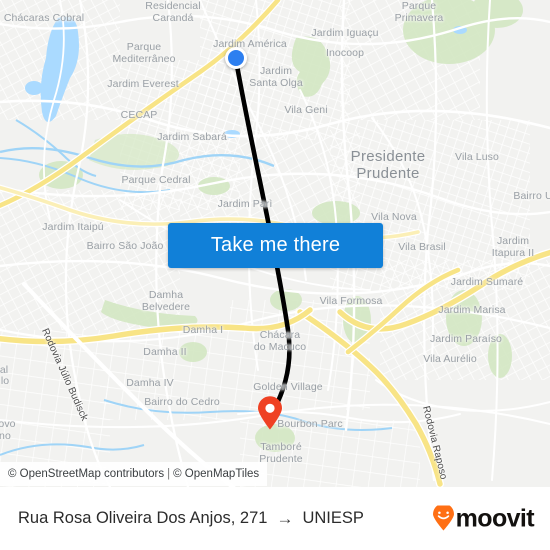 Image resolution: width=550 pixels, height=550 pixels. Describe the element at coordinates (443, 518) in the screenshot. I see `moovit-pin-icon` at that location.